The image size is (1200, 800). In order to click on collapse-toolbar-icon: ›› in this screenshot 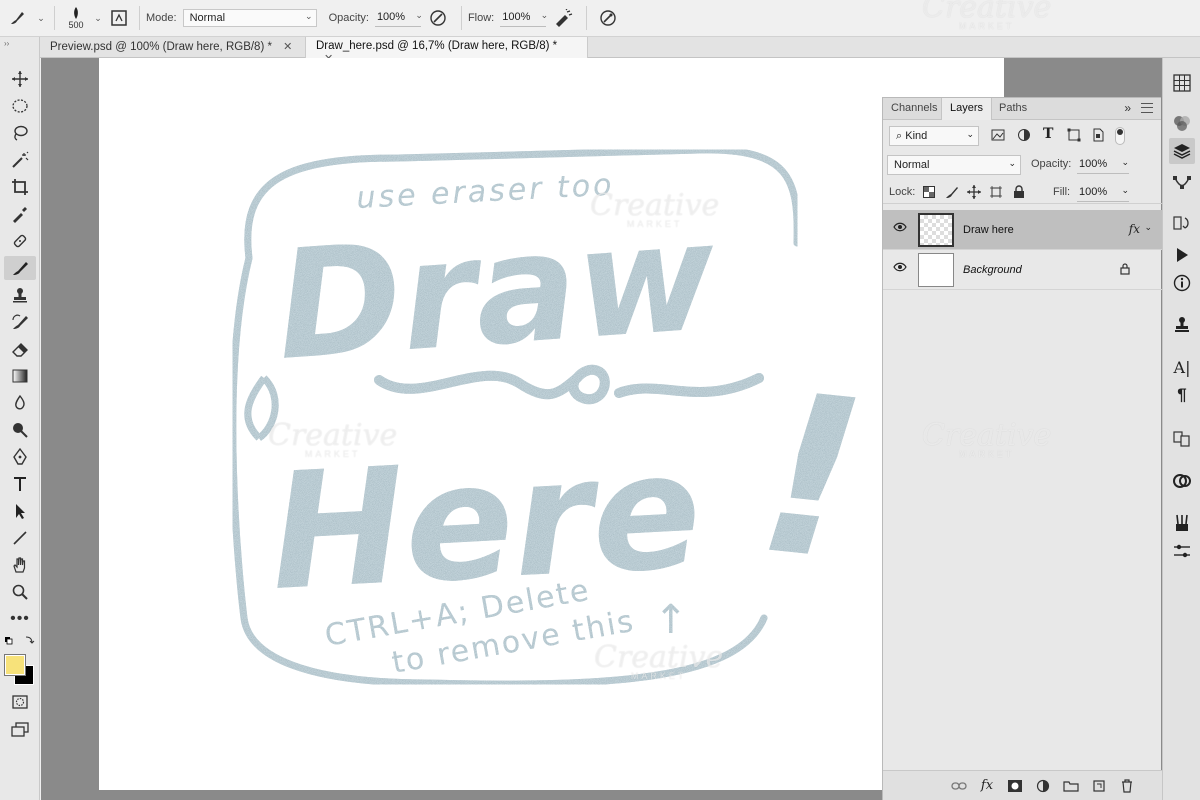, I will do `click(6, 43)`.